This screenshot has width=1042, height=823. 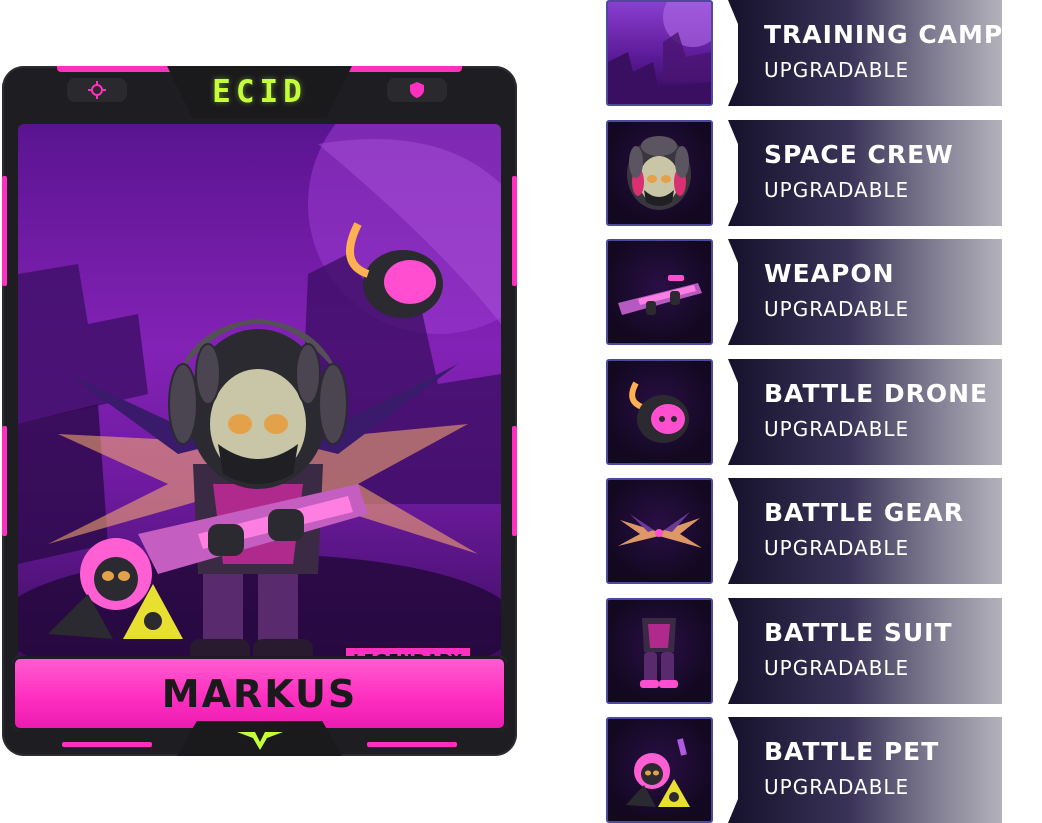 I want to click on upgrade-info-battle-suit: BATTLE SUIT UPGRADABLE, so click(x=863, y=651).